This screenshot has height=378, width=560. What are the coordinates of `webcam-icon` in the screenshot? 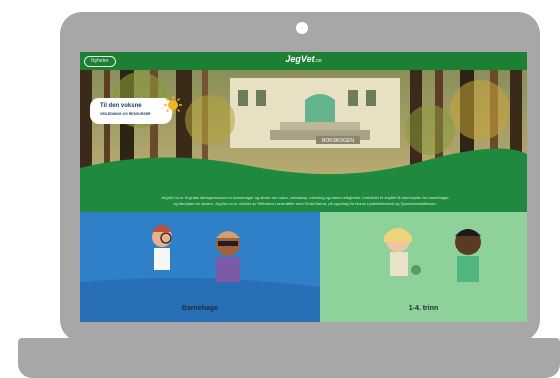 It's located at (302, 28).